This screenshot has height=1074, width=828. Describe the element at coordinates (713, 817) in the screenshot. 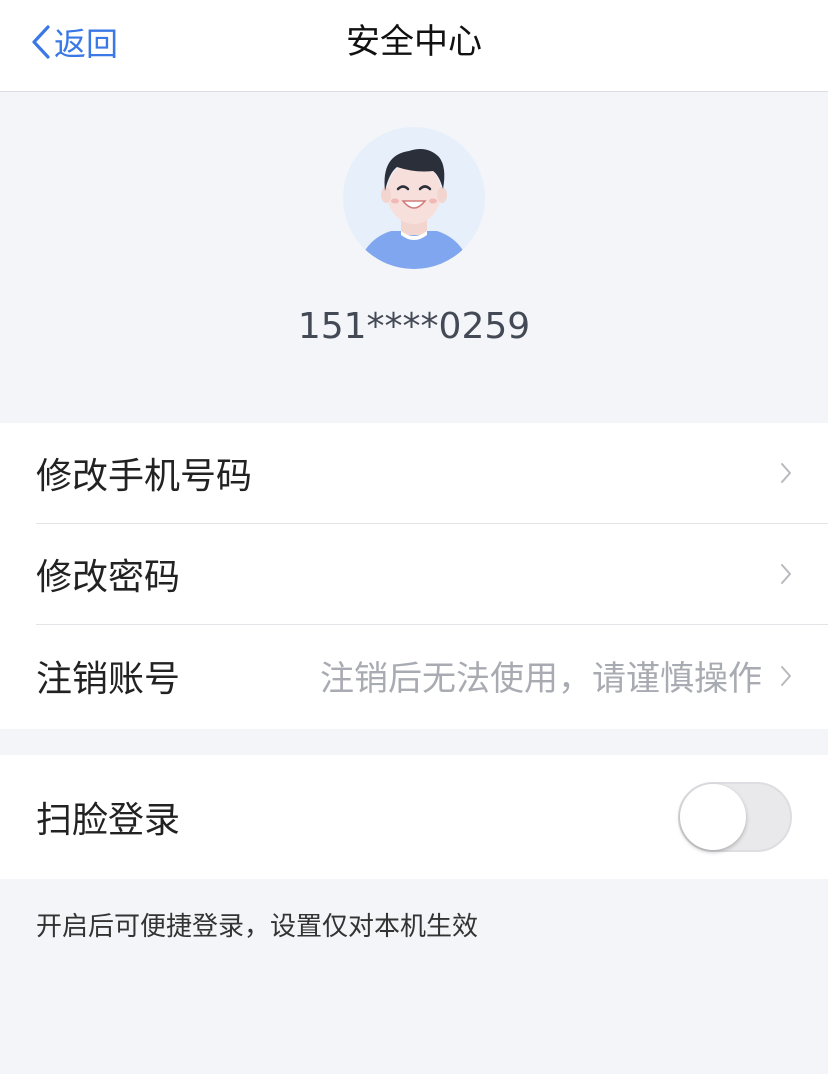

I see `toggle-knob` at that location.